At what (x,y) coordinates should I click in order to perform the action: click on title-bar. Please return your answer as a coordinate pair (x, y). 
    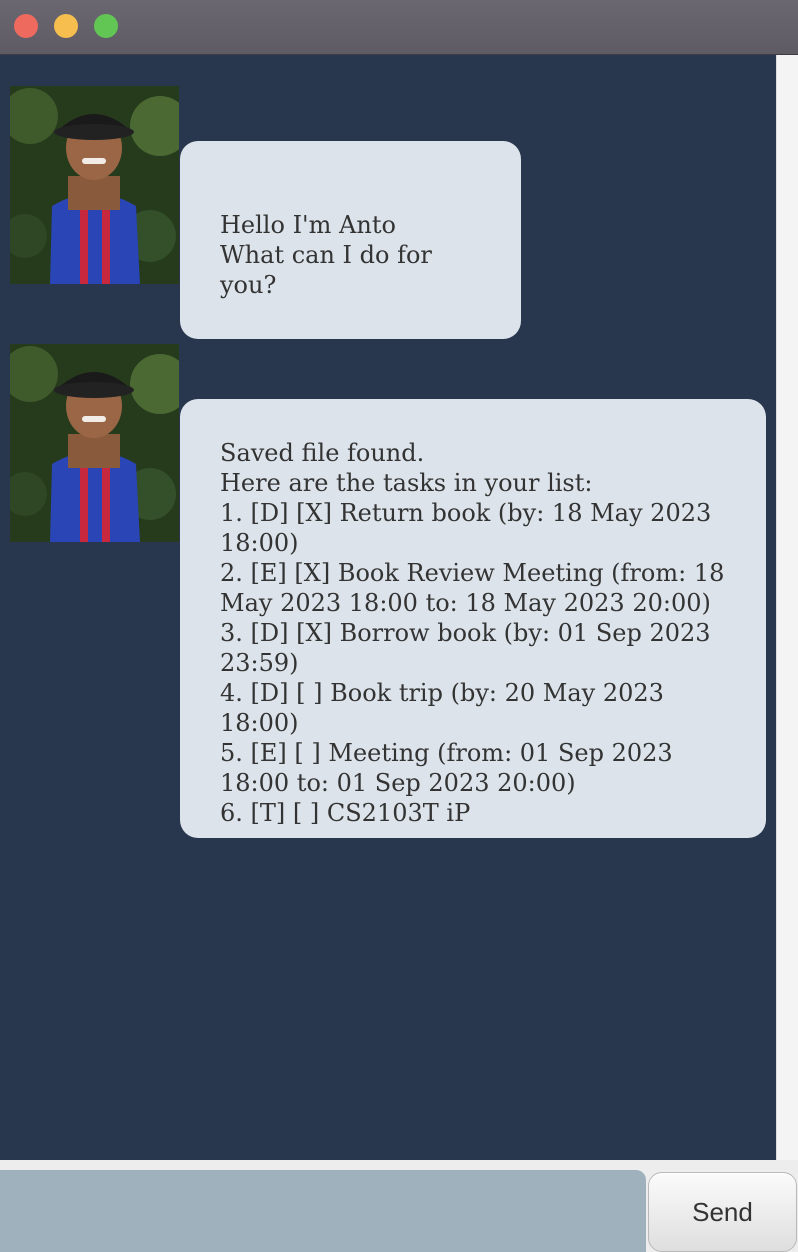
    Looking at the image, I should click on (399, 27).